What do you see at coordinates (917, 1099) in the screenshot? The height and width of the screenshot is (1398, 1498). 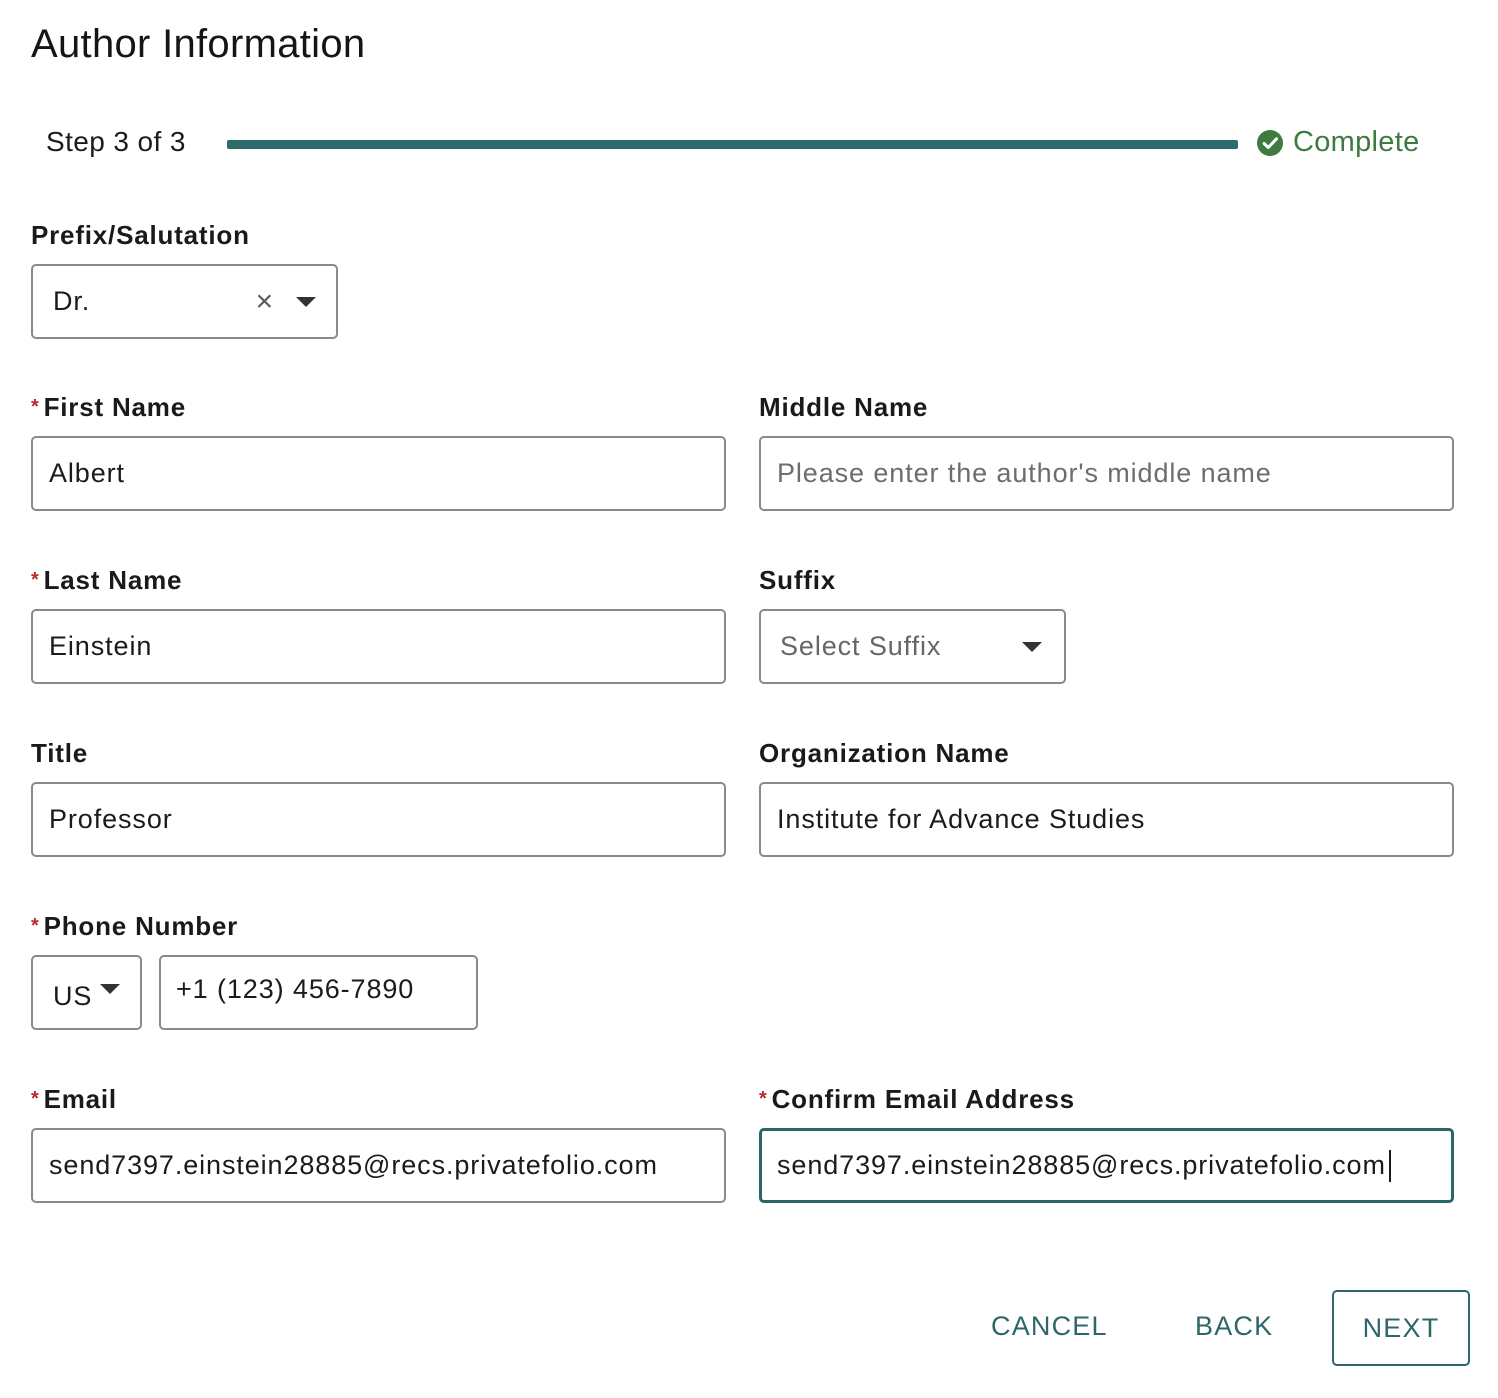 I see `confirm-email-label: * Confirm Email Address` at bounding box center [917, 1099].